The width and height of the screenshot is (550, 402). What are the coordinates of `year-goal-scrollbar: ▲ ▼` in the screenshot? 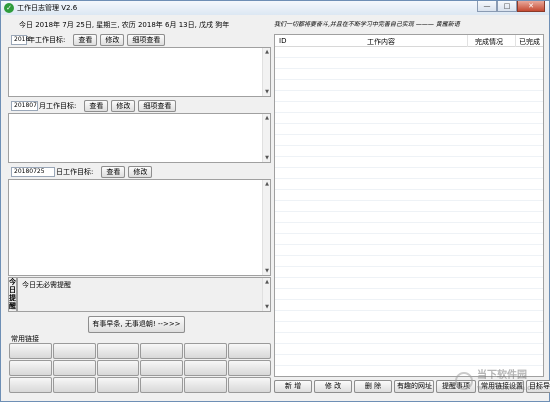 It's located at (266, 72).